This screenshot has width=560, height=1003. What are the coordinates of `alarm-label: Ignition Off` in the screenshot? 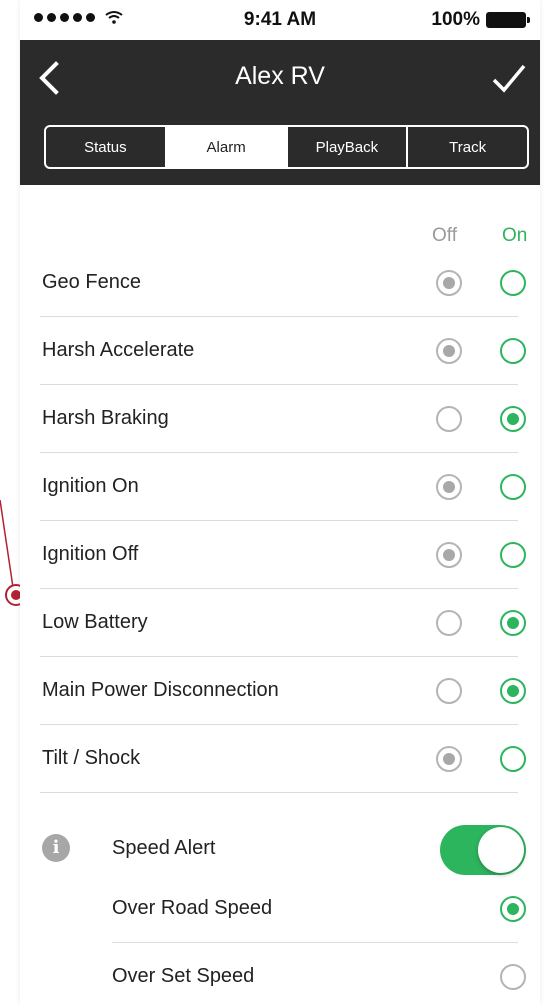 It's located at (90, 554).